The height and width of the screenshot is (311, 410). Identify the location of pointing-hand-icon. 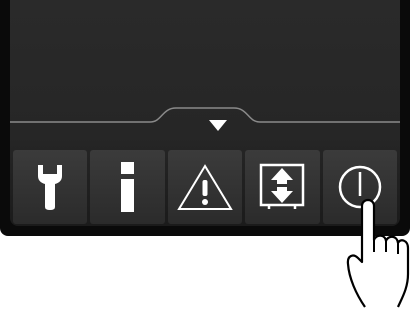
(378, 253).